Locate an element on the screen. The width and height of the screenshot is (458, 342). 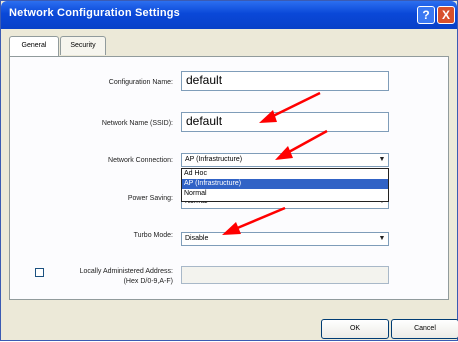
annotation-layer is located at coordinates (275, 163).